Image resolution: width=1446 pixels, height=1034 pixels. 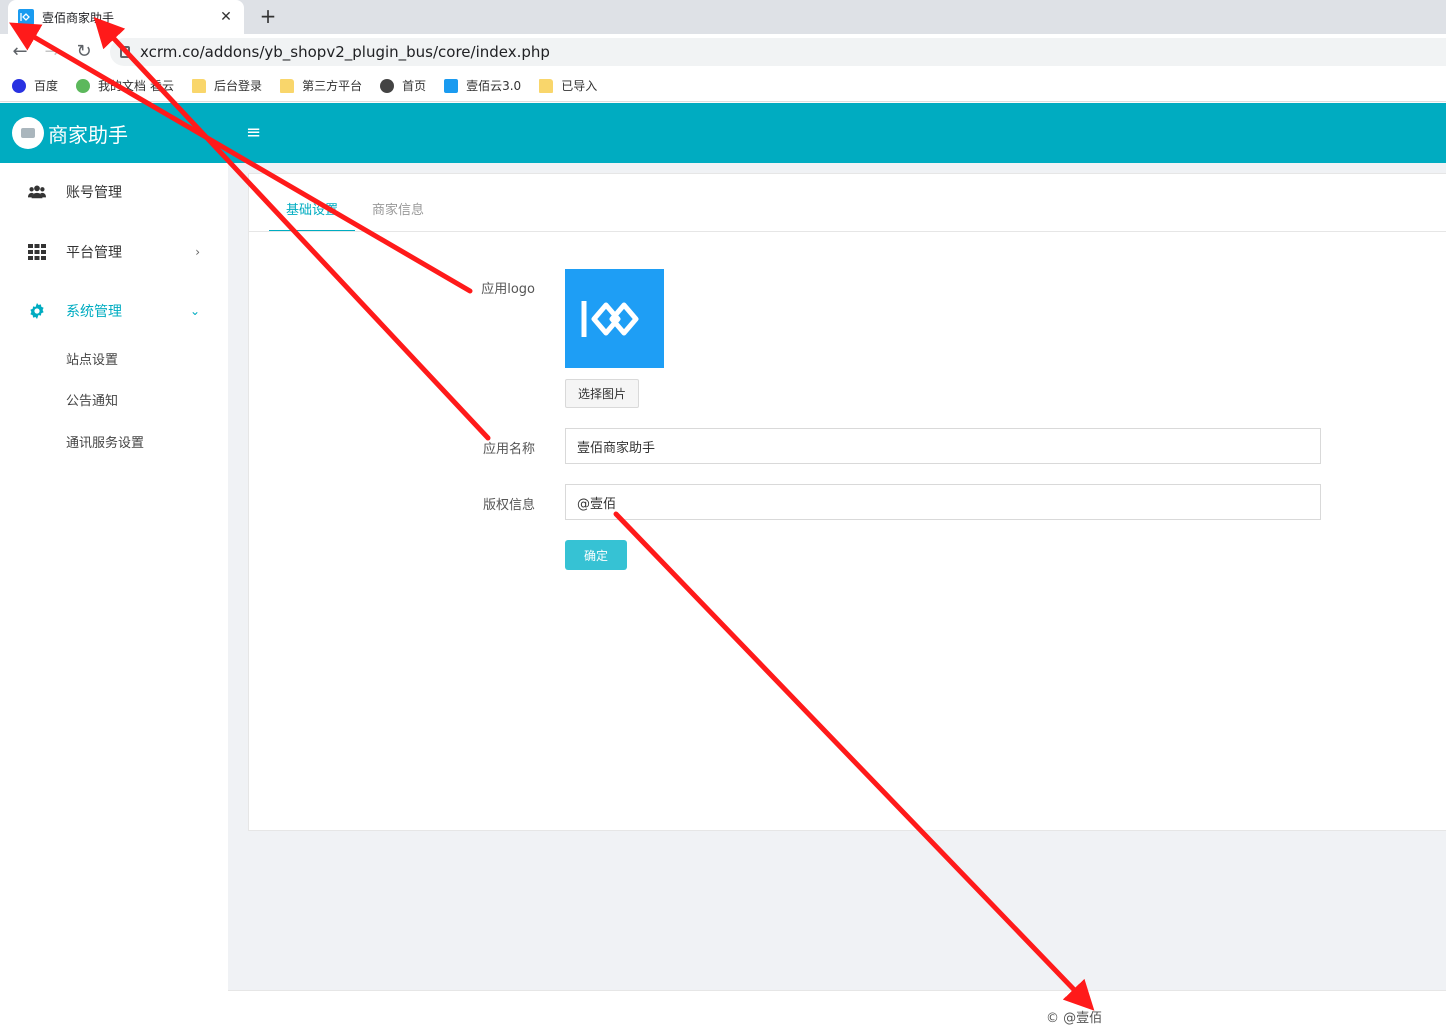 What do you see at coordinates (126, 17) in the screenshot?
I see `browser-tab: 壹佰商家助手 ✕` at bounding box center [126, 17].